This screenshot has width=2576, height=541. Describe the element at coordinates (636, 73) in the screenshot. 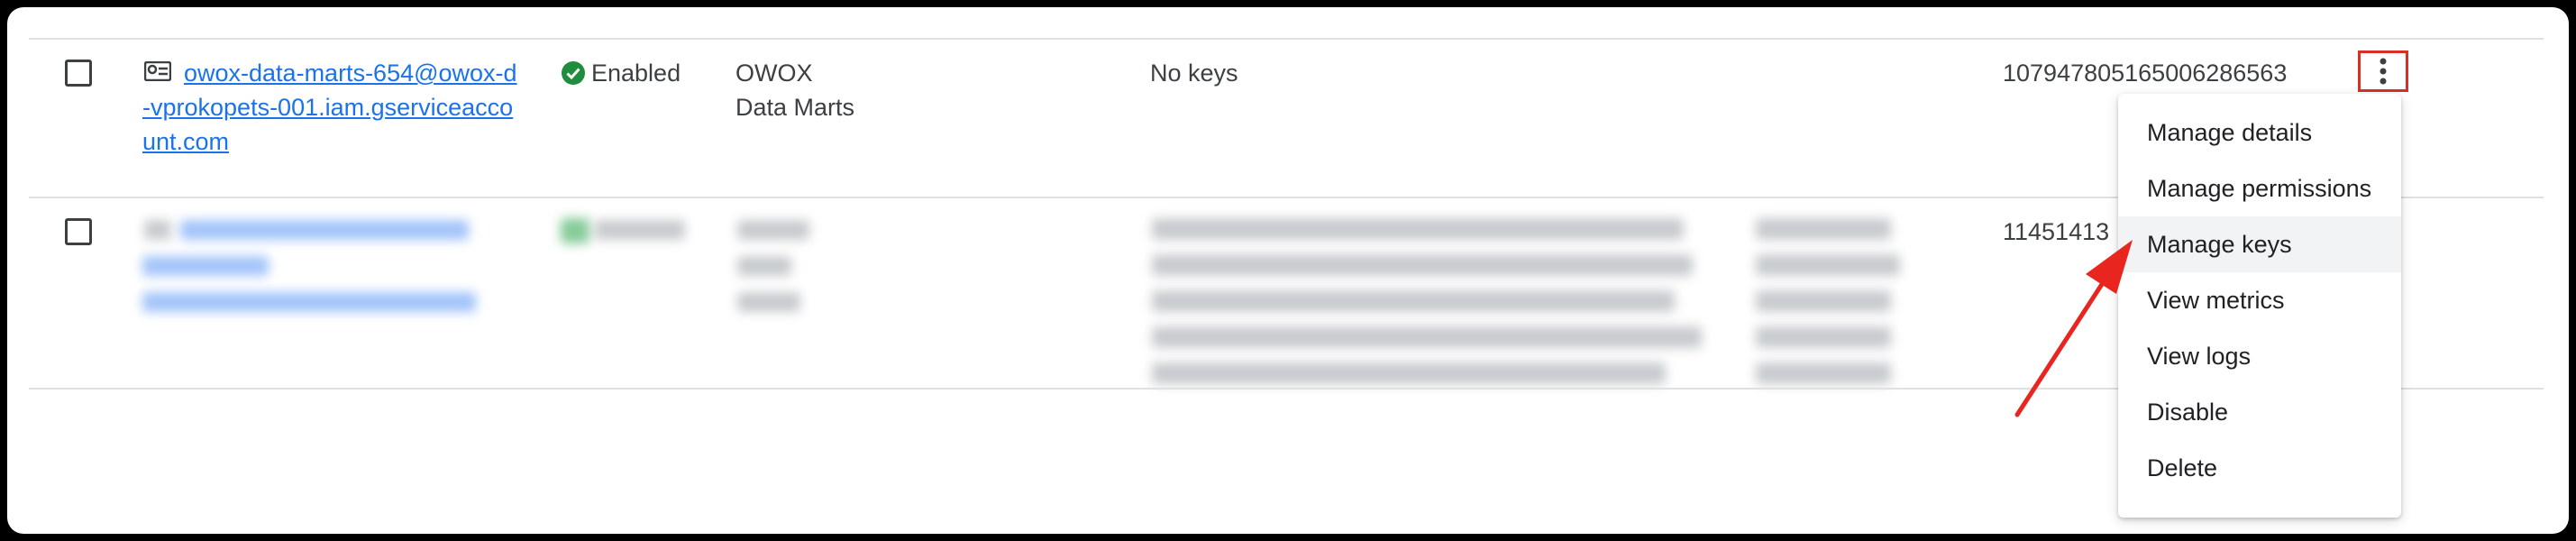

I see `status-text: Enabled` at that location.